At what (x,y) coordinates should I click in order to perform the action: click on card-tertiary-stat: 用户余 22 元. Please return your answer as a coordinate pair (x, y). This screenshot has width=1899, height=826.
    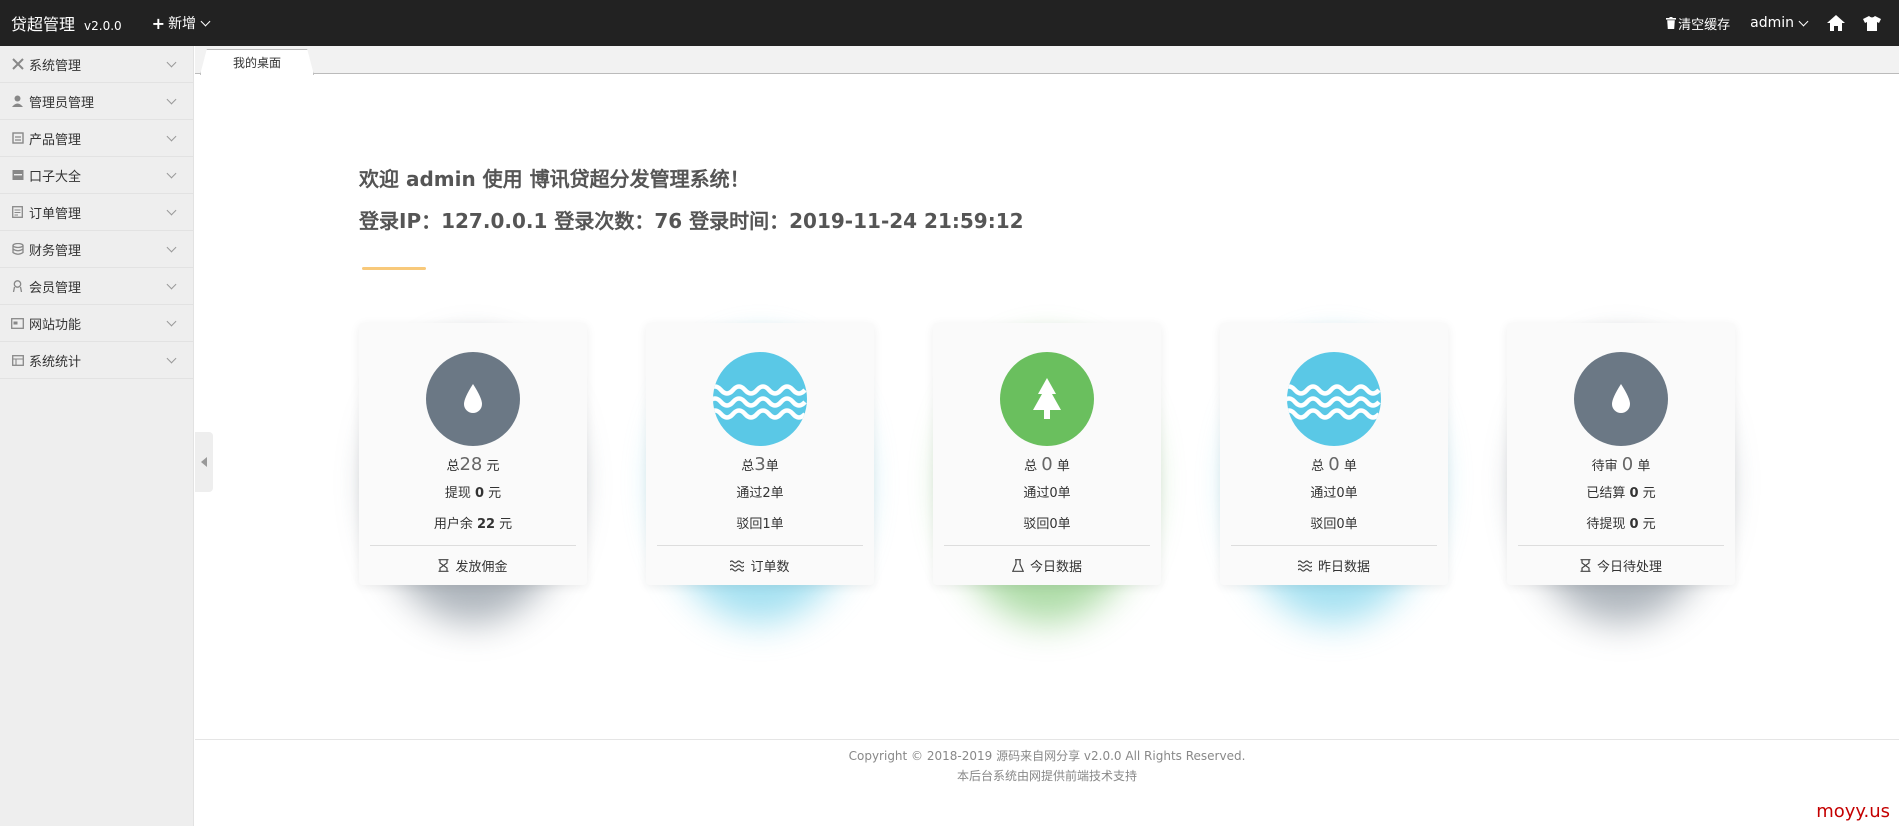
    Looking at the image, I should click on (473, 524).